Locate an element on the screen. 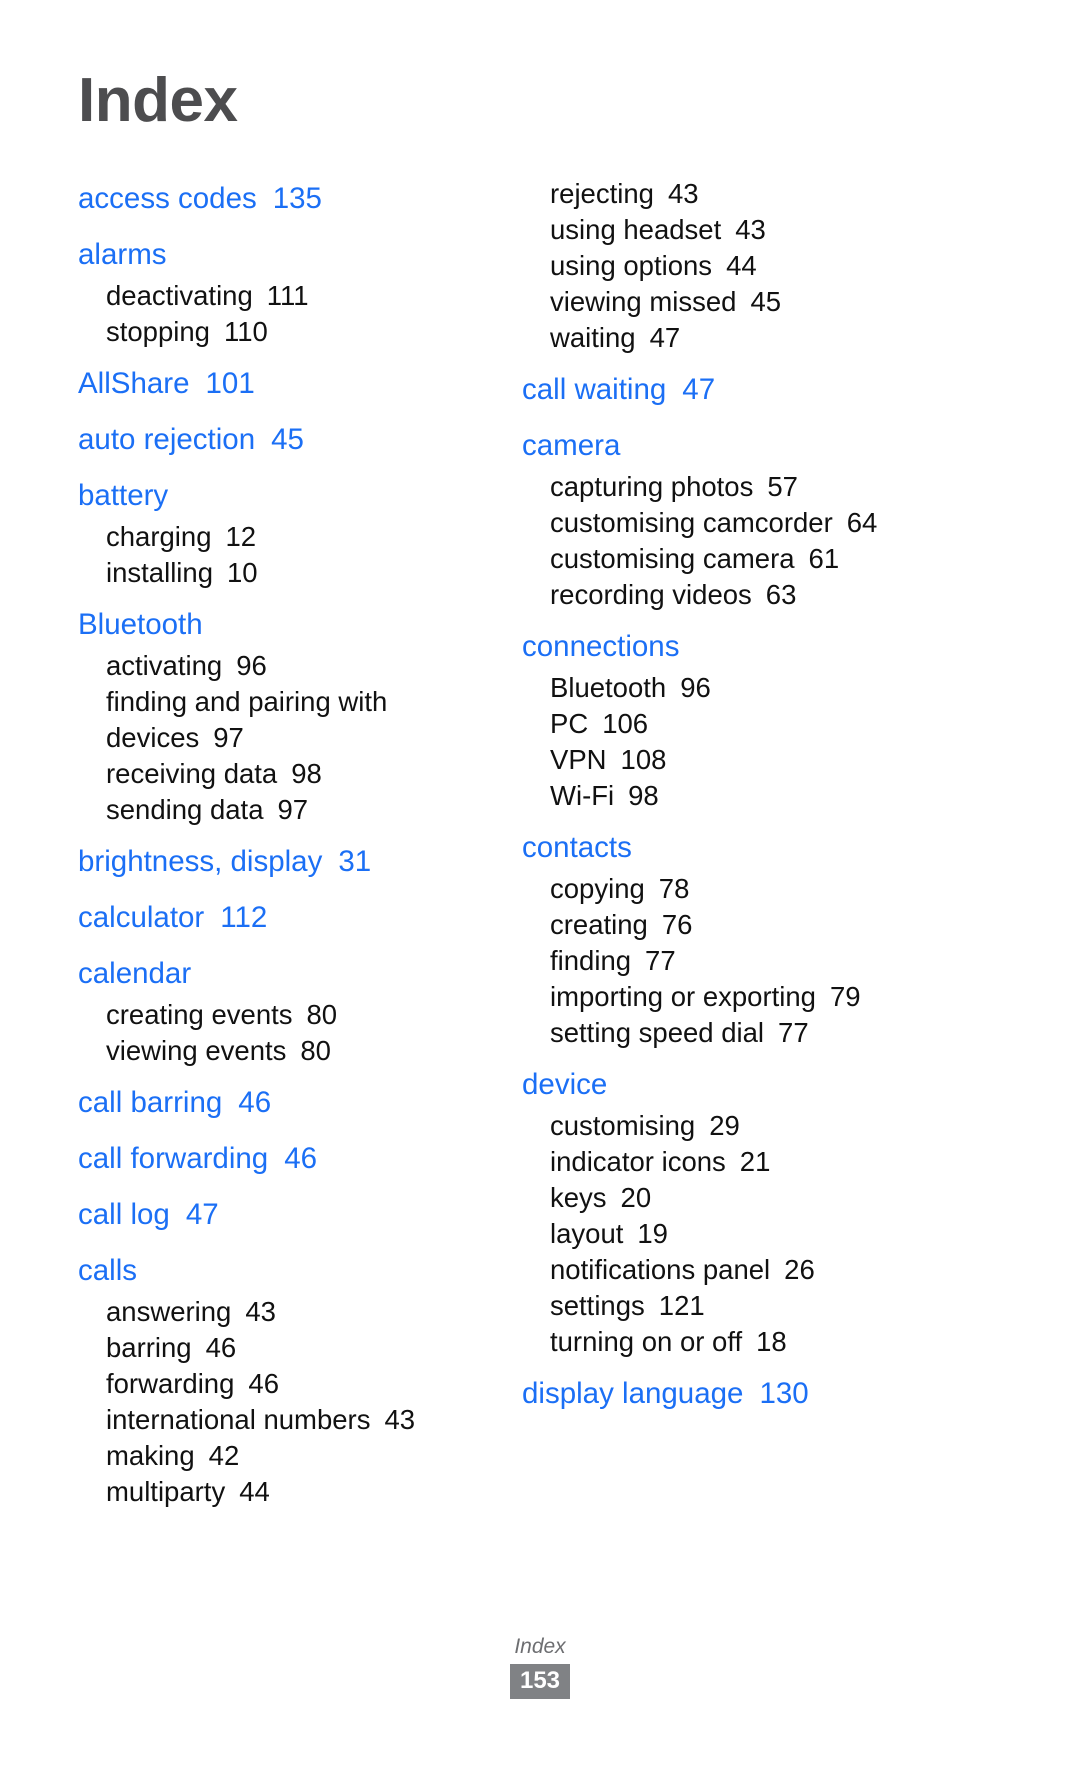 The image size is (1080, 1771). index-entry-term: finding is located at coordinates (591, 960).